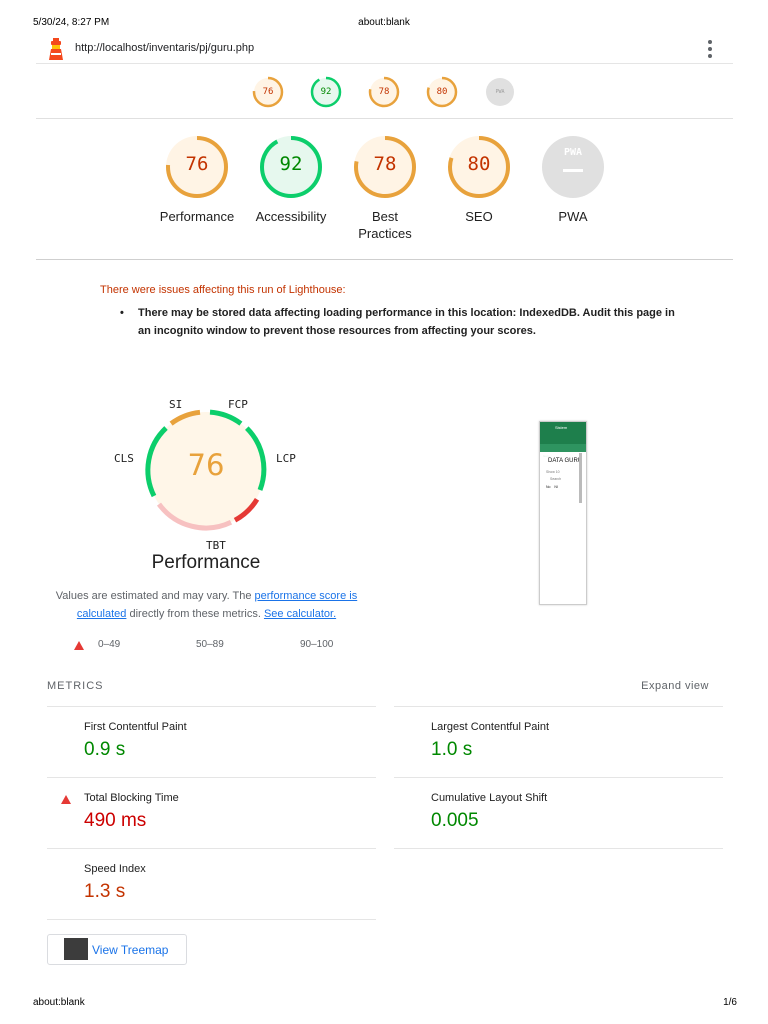  What do you see at coordinates (164, 48) in the screenshot?
I see `audited-url: http://localhost/inventaris/pj/guru.php` at bounding box center [164, 48].